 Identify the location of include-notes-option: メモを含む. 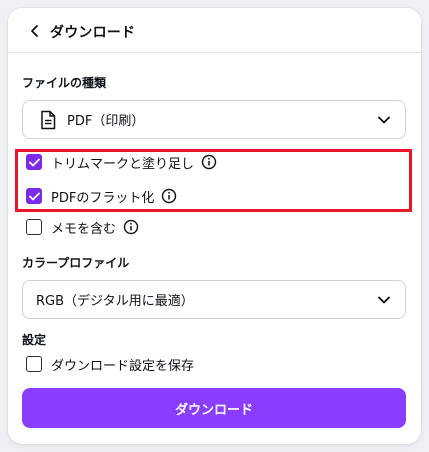
(82, 227).